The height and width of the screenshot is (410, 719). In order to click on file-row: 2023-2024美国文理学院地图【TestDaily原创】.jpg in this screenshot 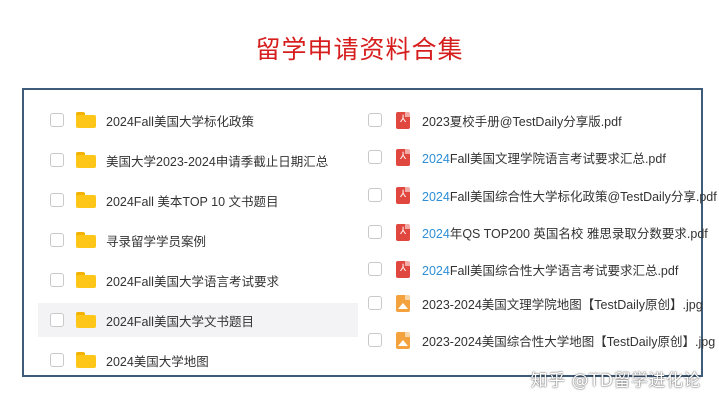, I will do `click(536, 303)`.